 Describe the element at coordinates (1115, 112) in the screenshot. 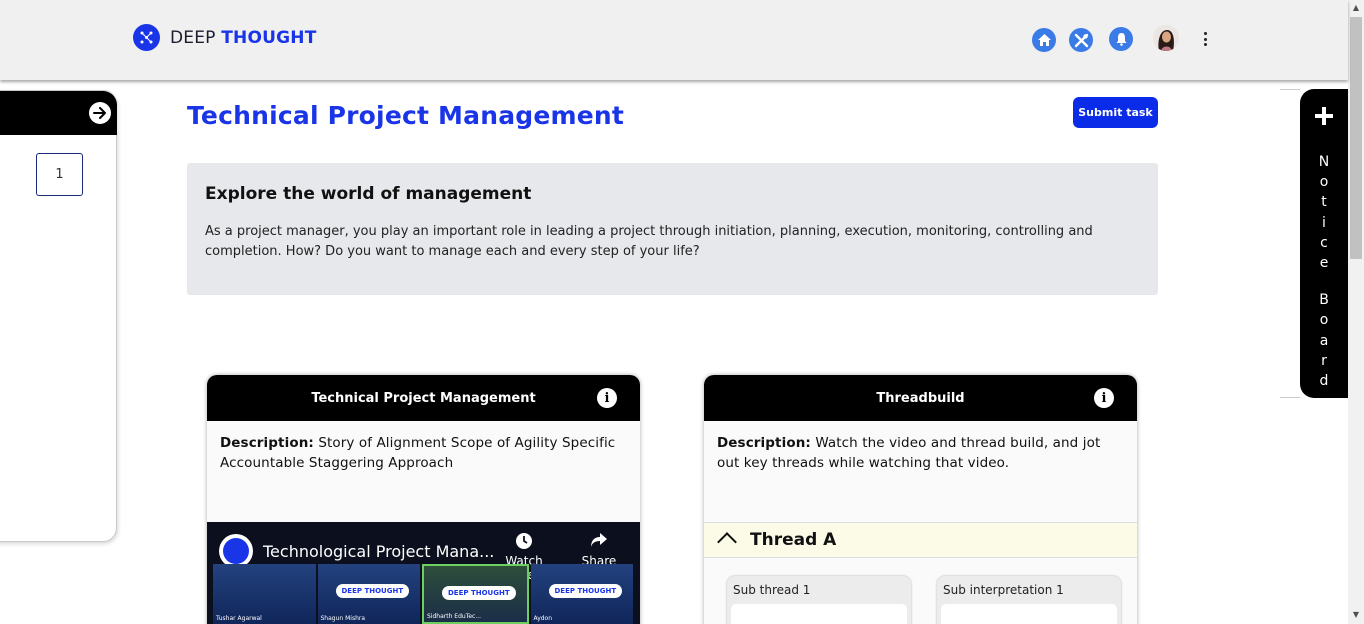

I see `submit-task-button: Submit task` at that location.